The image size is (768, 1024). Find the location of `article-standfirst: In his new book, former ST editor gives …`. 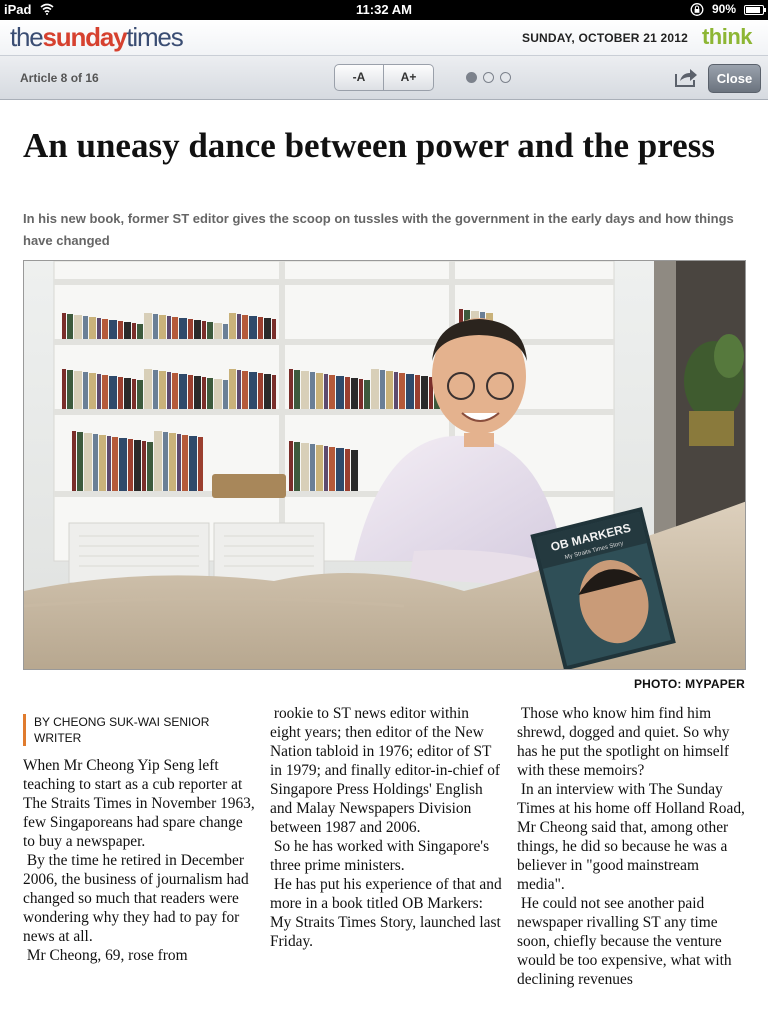

article-standfirst: In his new book, former ST editor gives … is located at coordinates (378, 229).